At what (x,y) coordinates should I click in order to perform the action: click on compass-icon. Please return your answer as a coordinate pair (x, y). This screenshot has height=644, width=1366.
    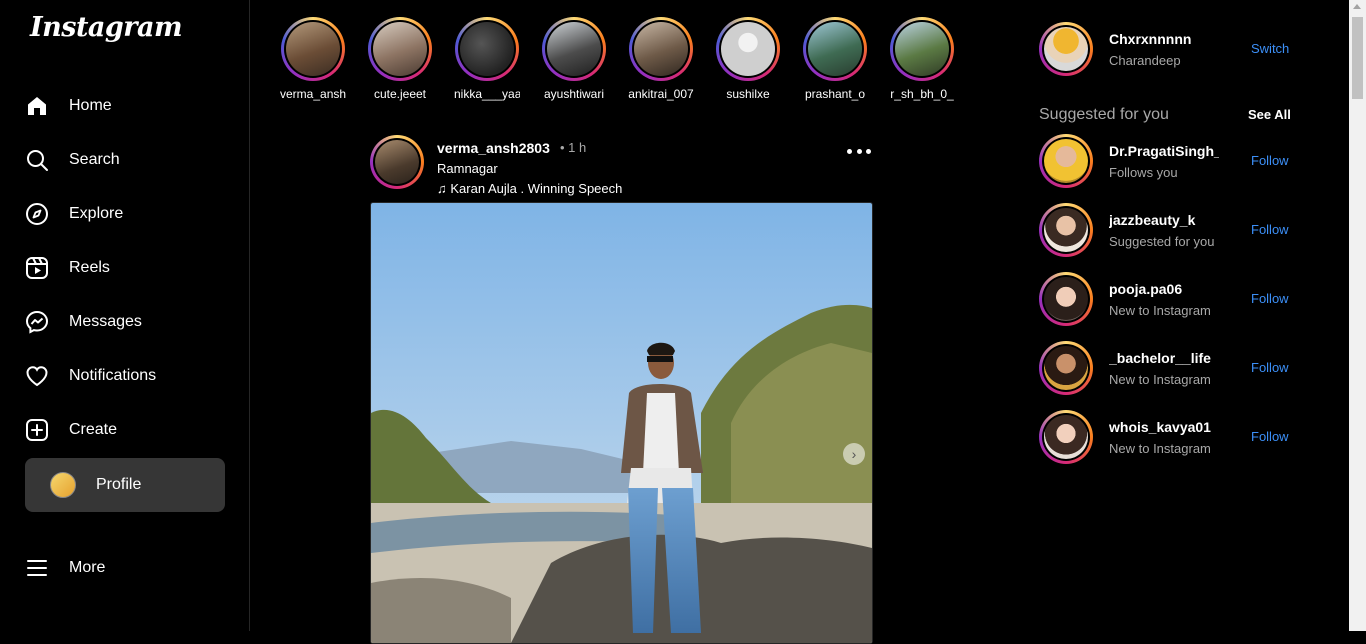
    Looking at the image, I should click on (37, 214).